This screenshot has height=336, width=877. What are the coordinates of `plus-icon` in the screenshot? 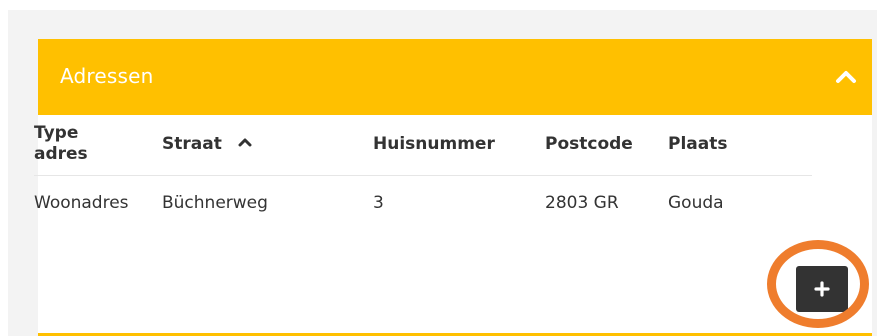 It's located at (822, 289).